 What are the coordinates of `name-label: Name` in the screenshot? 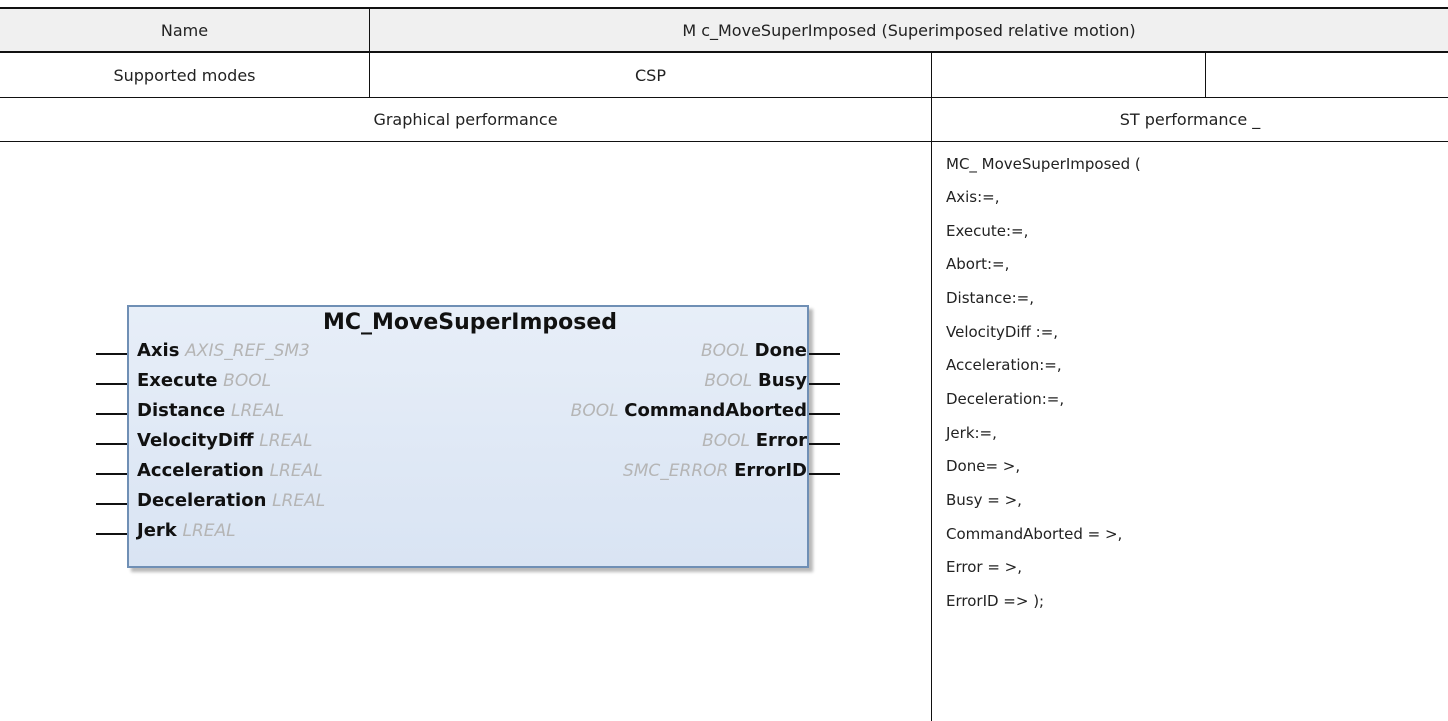 It's located at (184, 30).